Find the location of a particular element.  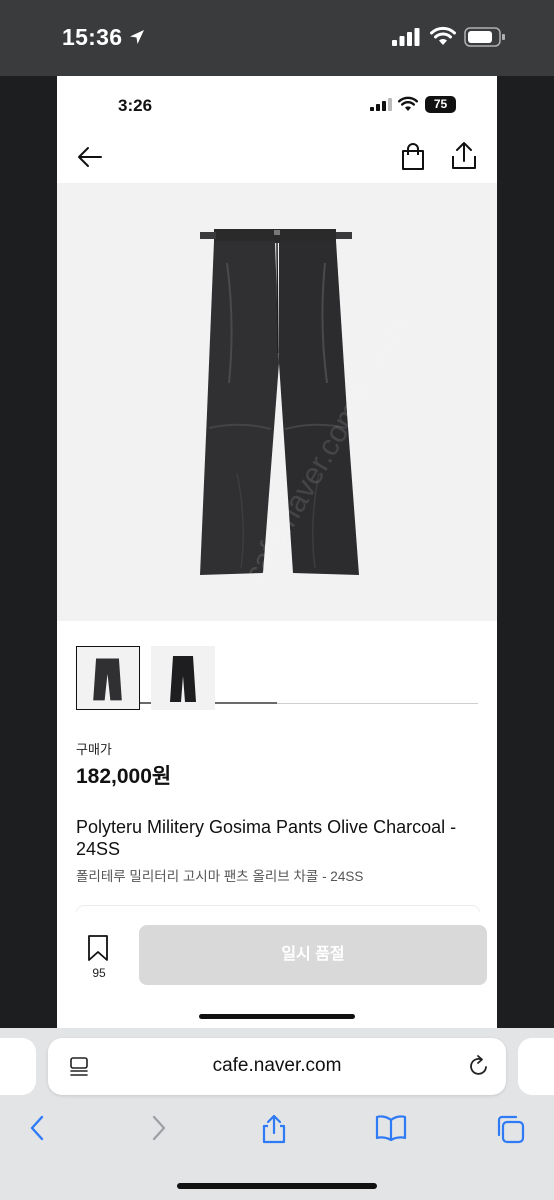

back-arrow-icon is located at coordinates (90, 157).